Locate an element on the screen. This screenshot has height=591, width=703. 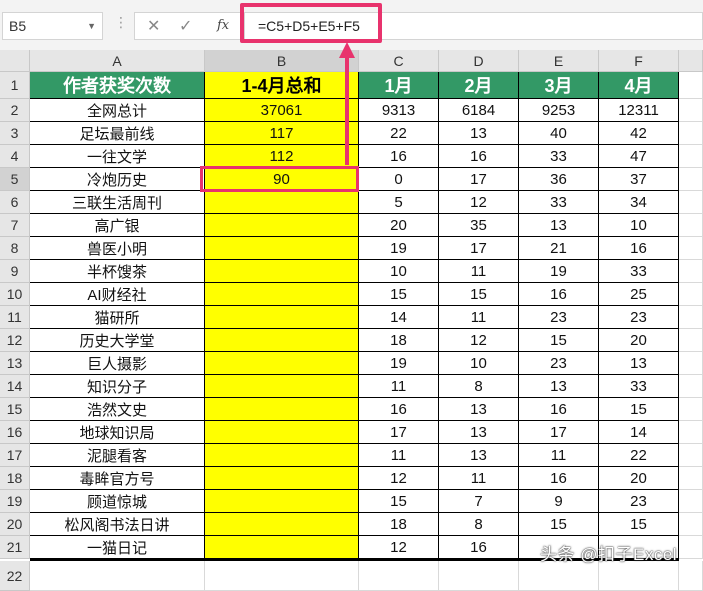
table-cell: 三联生活周刊 is located at coordinates (117, 202).